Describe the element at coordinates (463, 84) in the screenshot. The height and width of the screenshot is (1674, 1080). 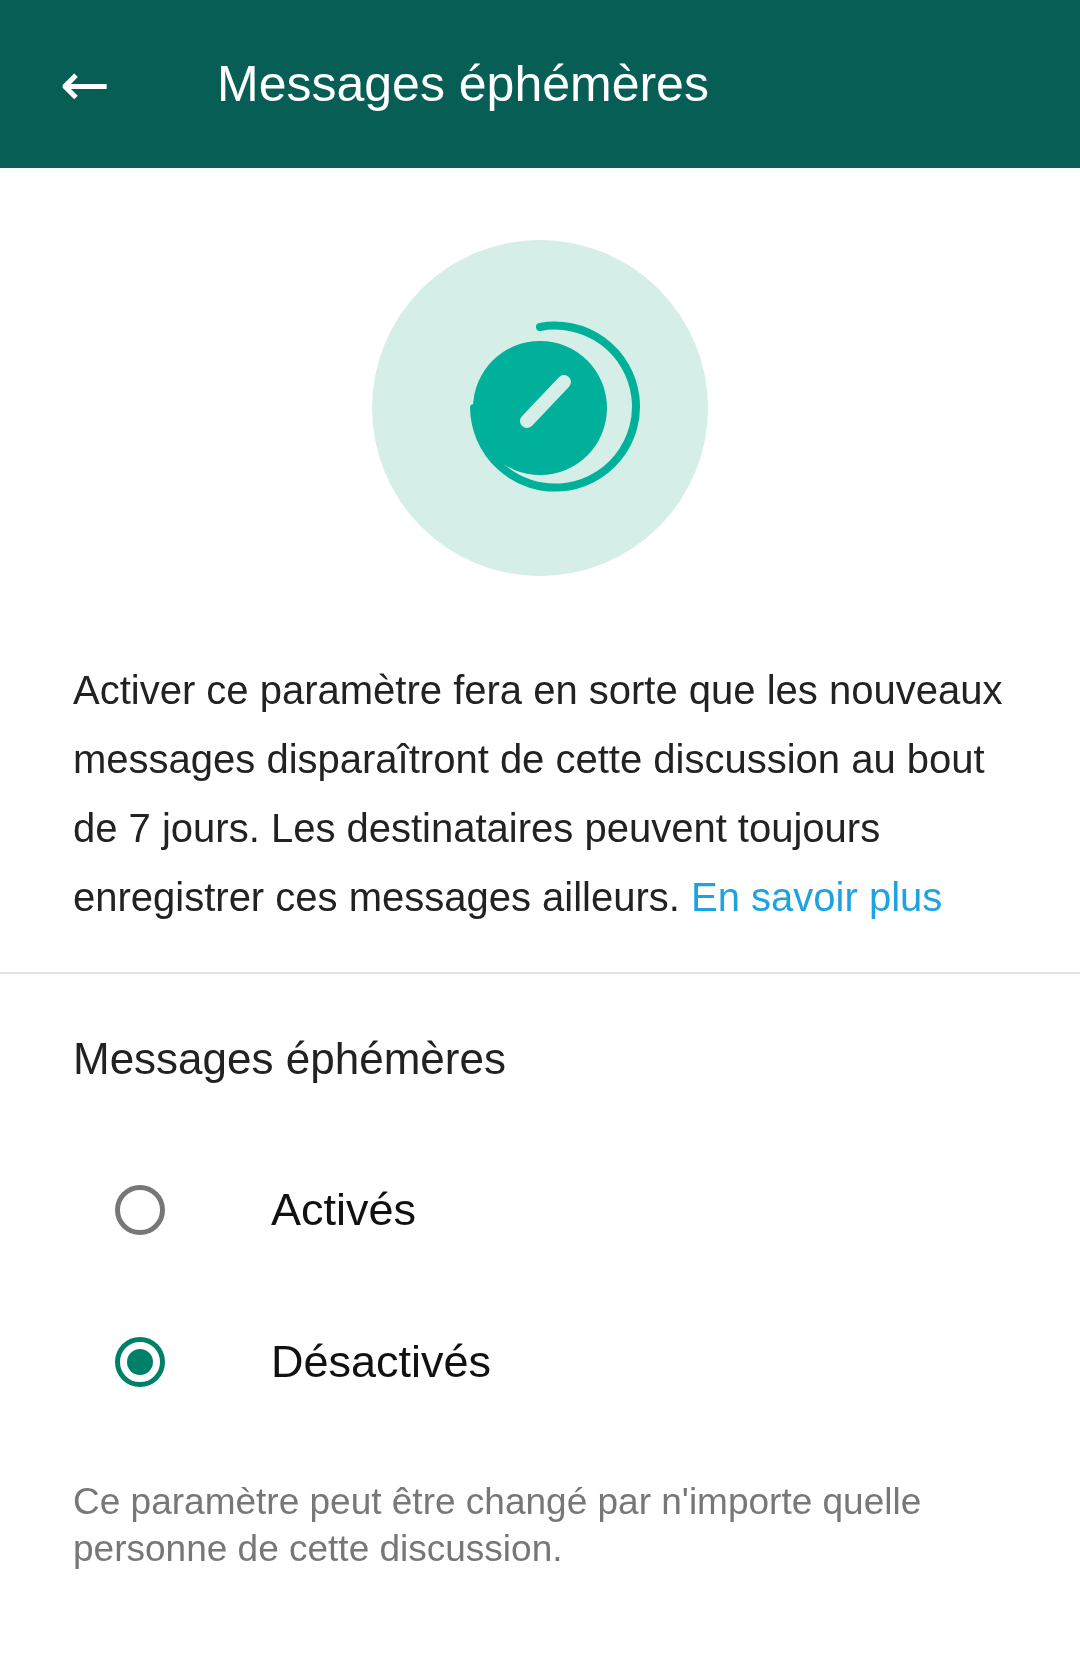
I see `screen-title: Messages éphémères` at that location.